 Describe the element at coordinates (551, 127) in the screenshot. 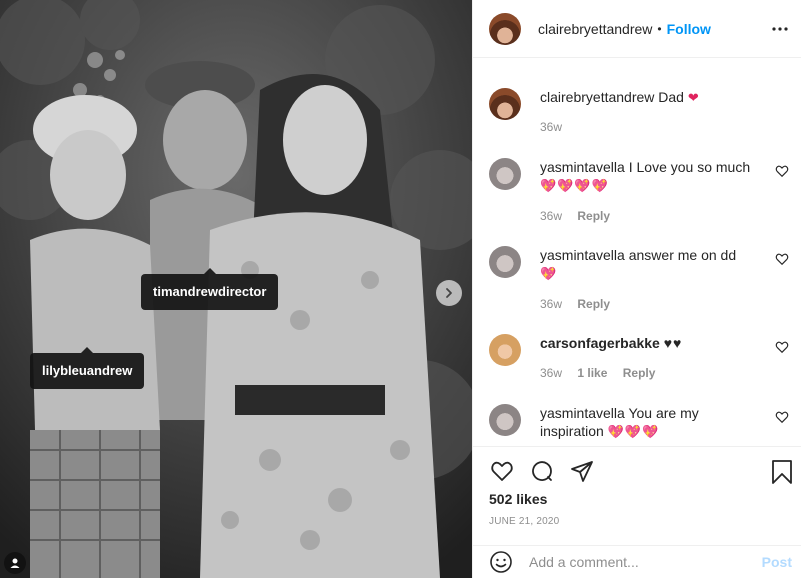

I see `caption-time: 36w` at that location.